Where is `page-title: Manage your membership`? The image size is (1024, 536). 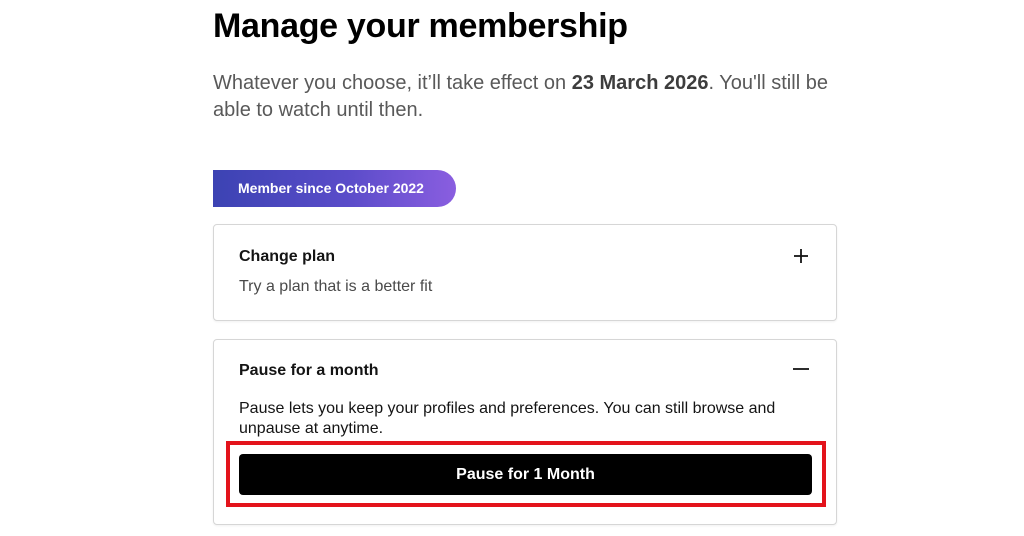 page-title: Manage your membership is located at coordinates (420, 26).